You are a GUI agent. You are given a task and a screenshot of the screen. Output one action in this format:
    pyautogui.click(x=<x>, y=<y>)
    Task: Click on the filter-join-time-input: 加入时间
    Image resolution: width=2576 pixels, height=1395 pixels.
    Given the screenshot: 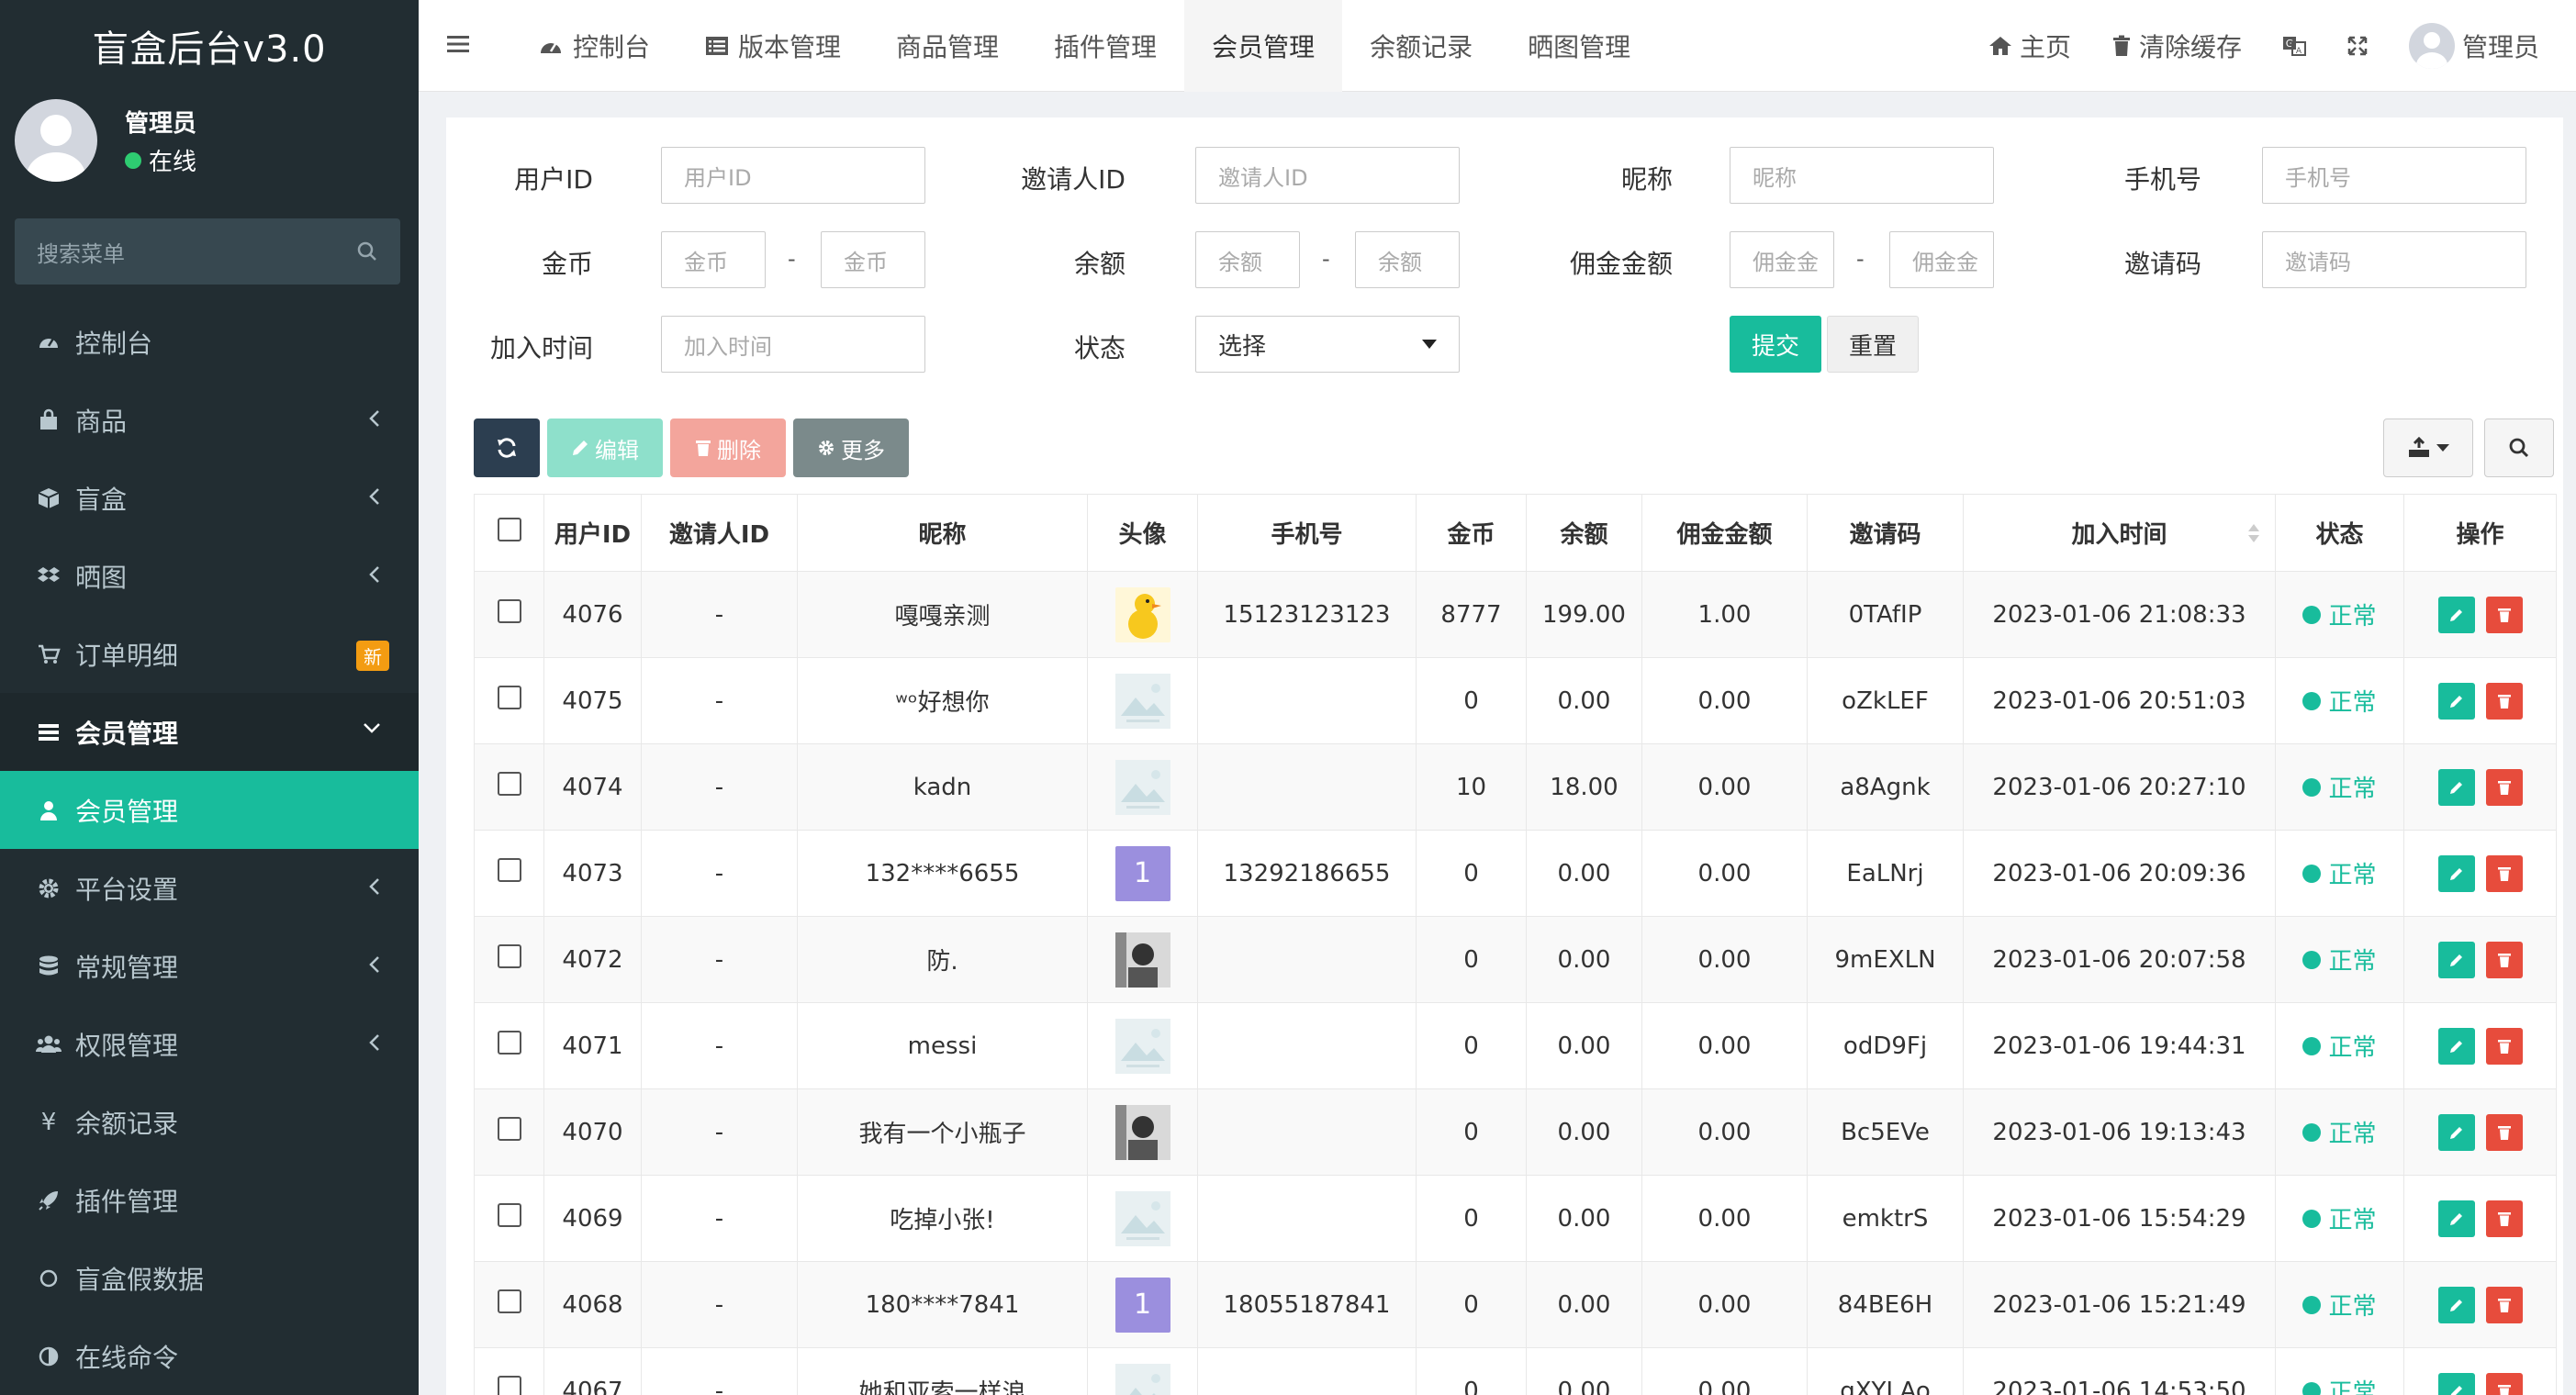 What is the action you would take?
    pyautogui.click(x=793, y=344)
    